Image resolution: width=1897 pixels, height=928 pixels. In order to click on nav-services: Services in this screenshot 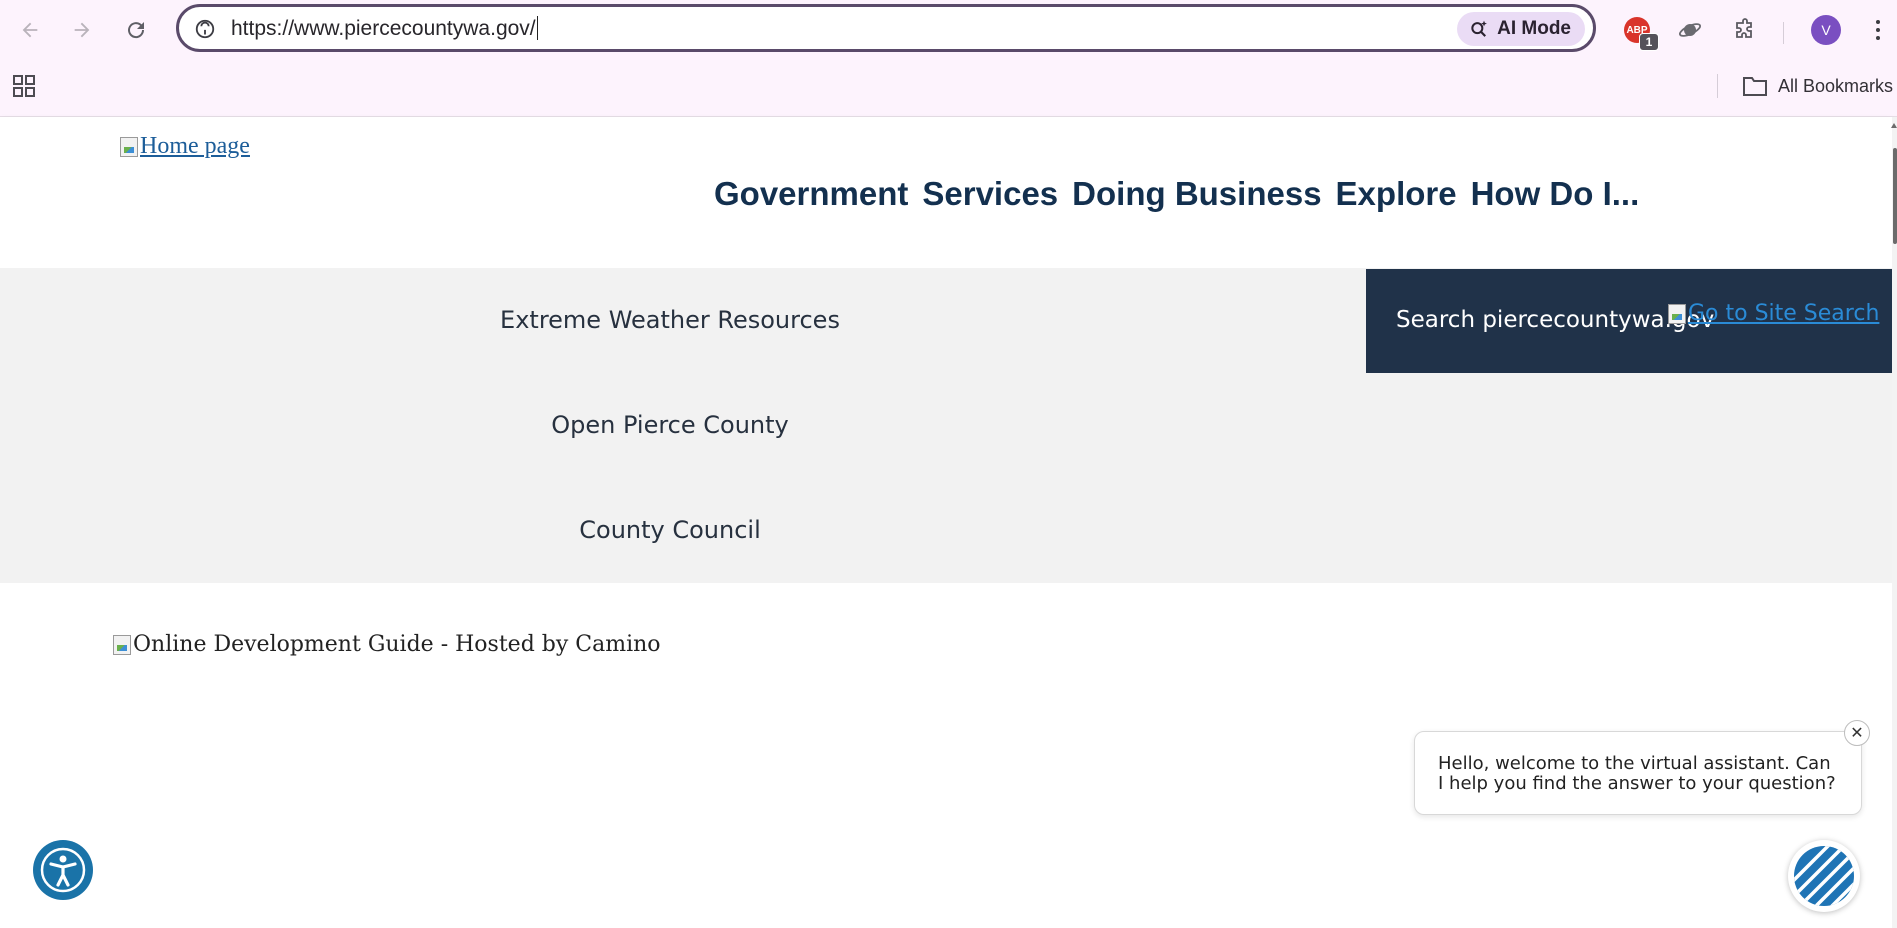, I will do `click(990, 194)`.